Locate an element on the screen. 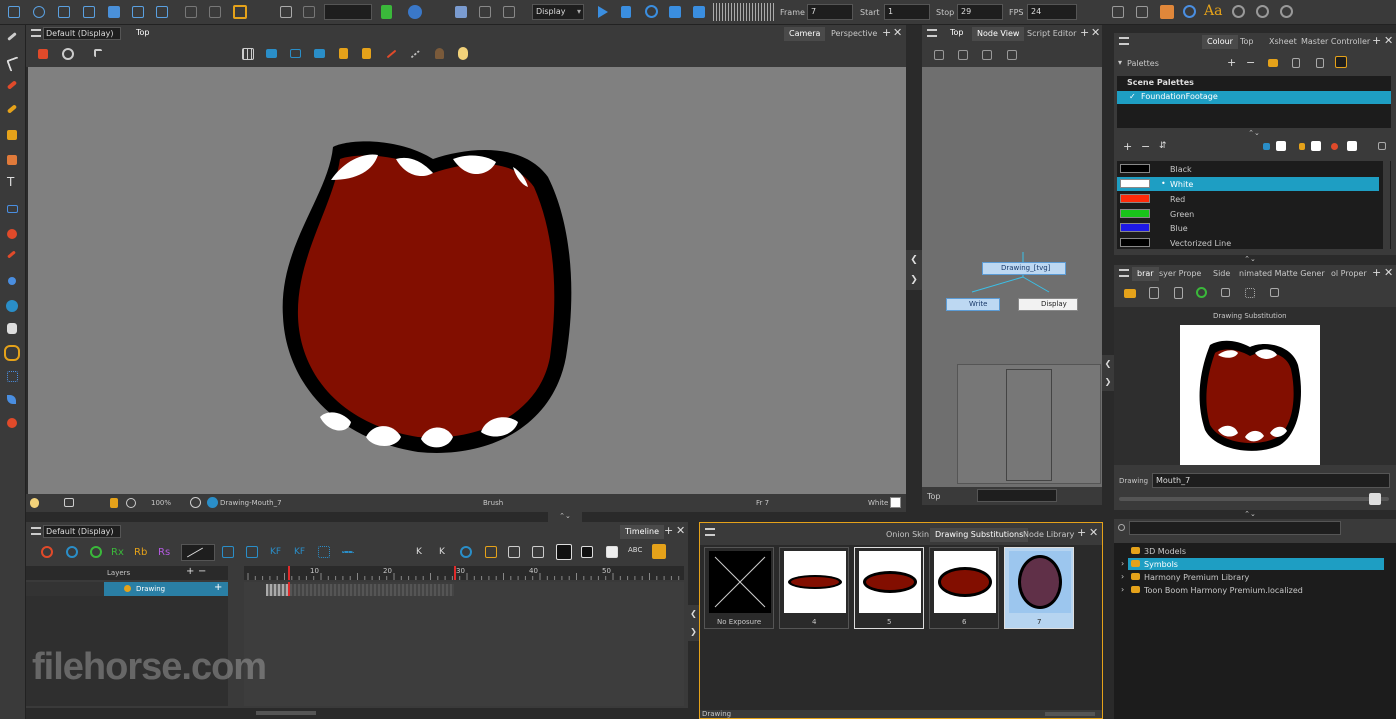 Image resolution: width=1396 pixels, height=719 pixels. pen-tool-icon is located at coordinates (12, 109).